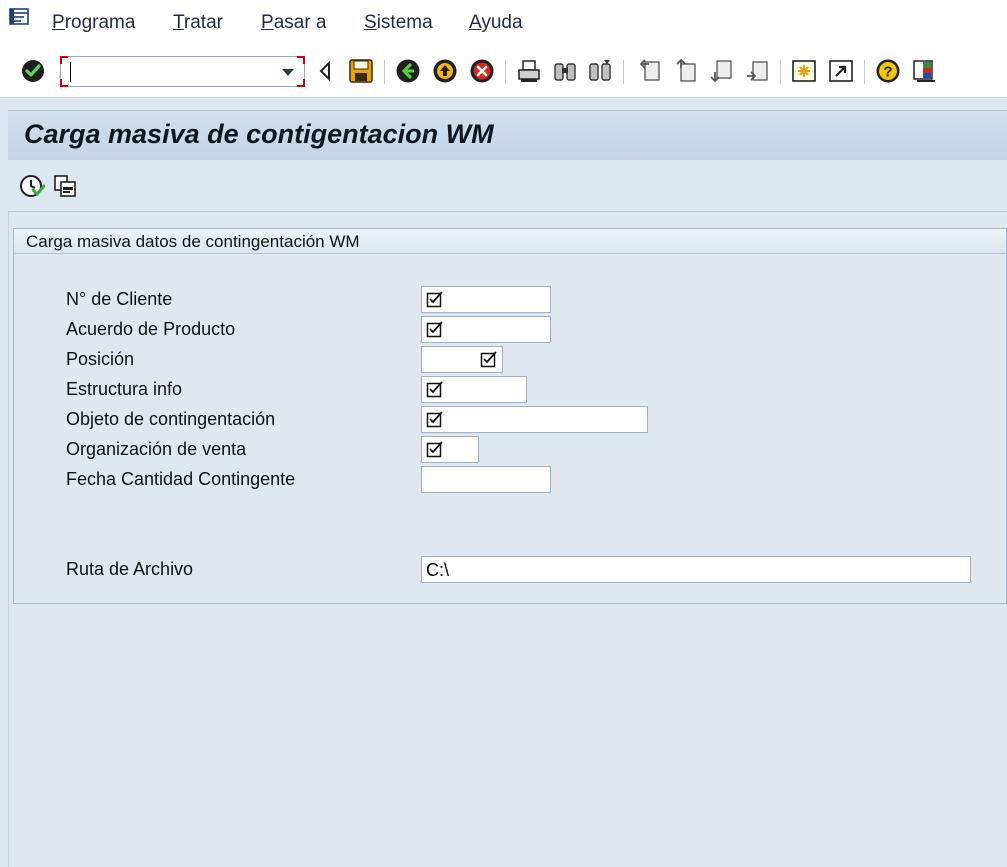  I want to click on allocation-object-label: Objeto de contingentación, so click(171, 419).